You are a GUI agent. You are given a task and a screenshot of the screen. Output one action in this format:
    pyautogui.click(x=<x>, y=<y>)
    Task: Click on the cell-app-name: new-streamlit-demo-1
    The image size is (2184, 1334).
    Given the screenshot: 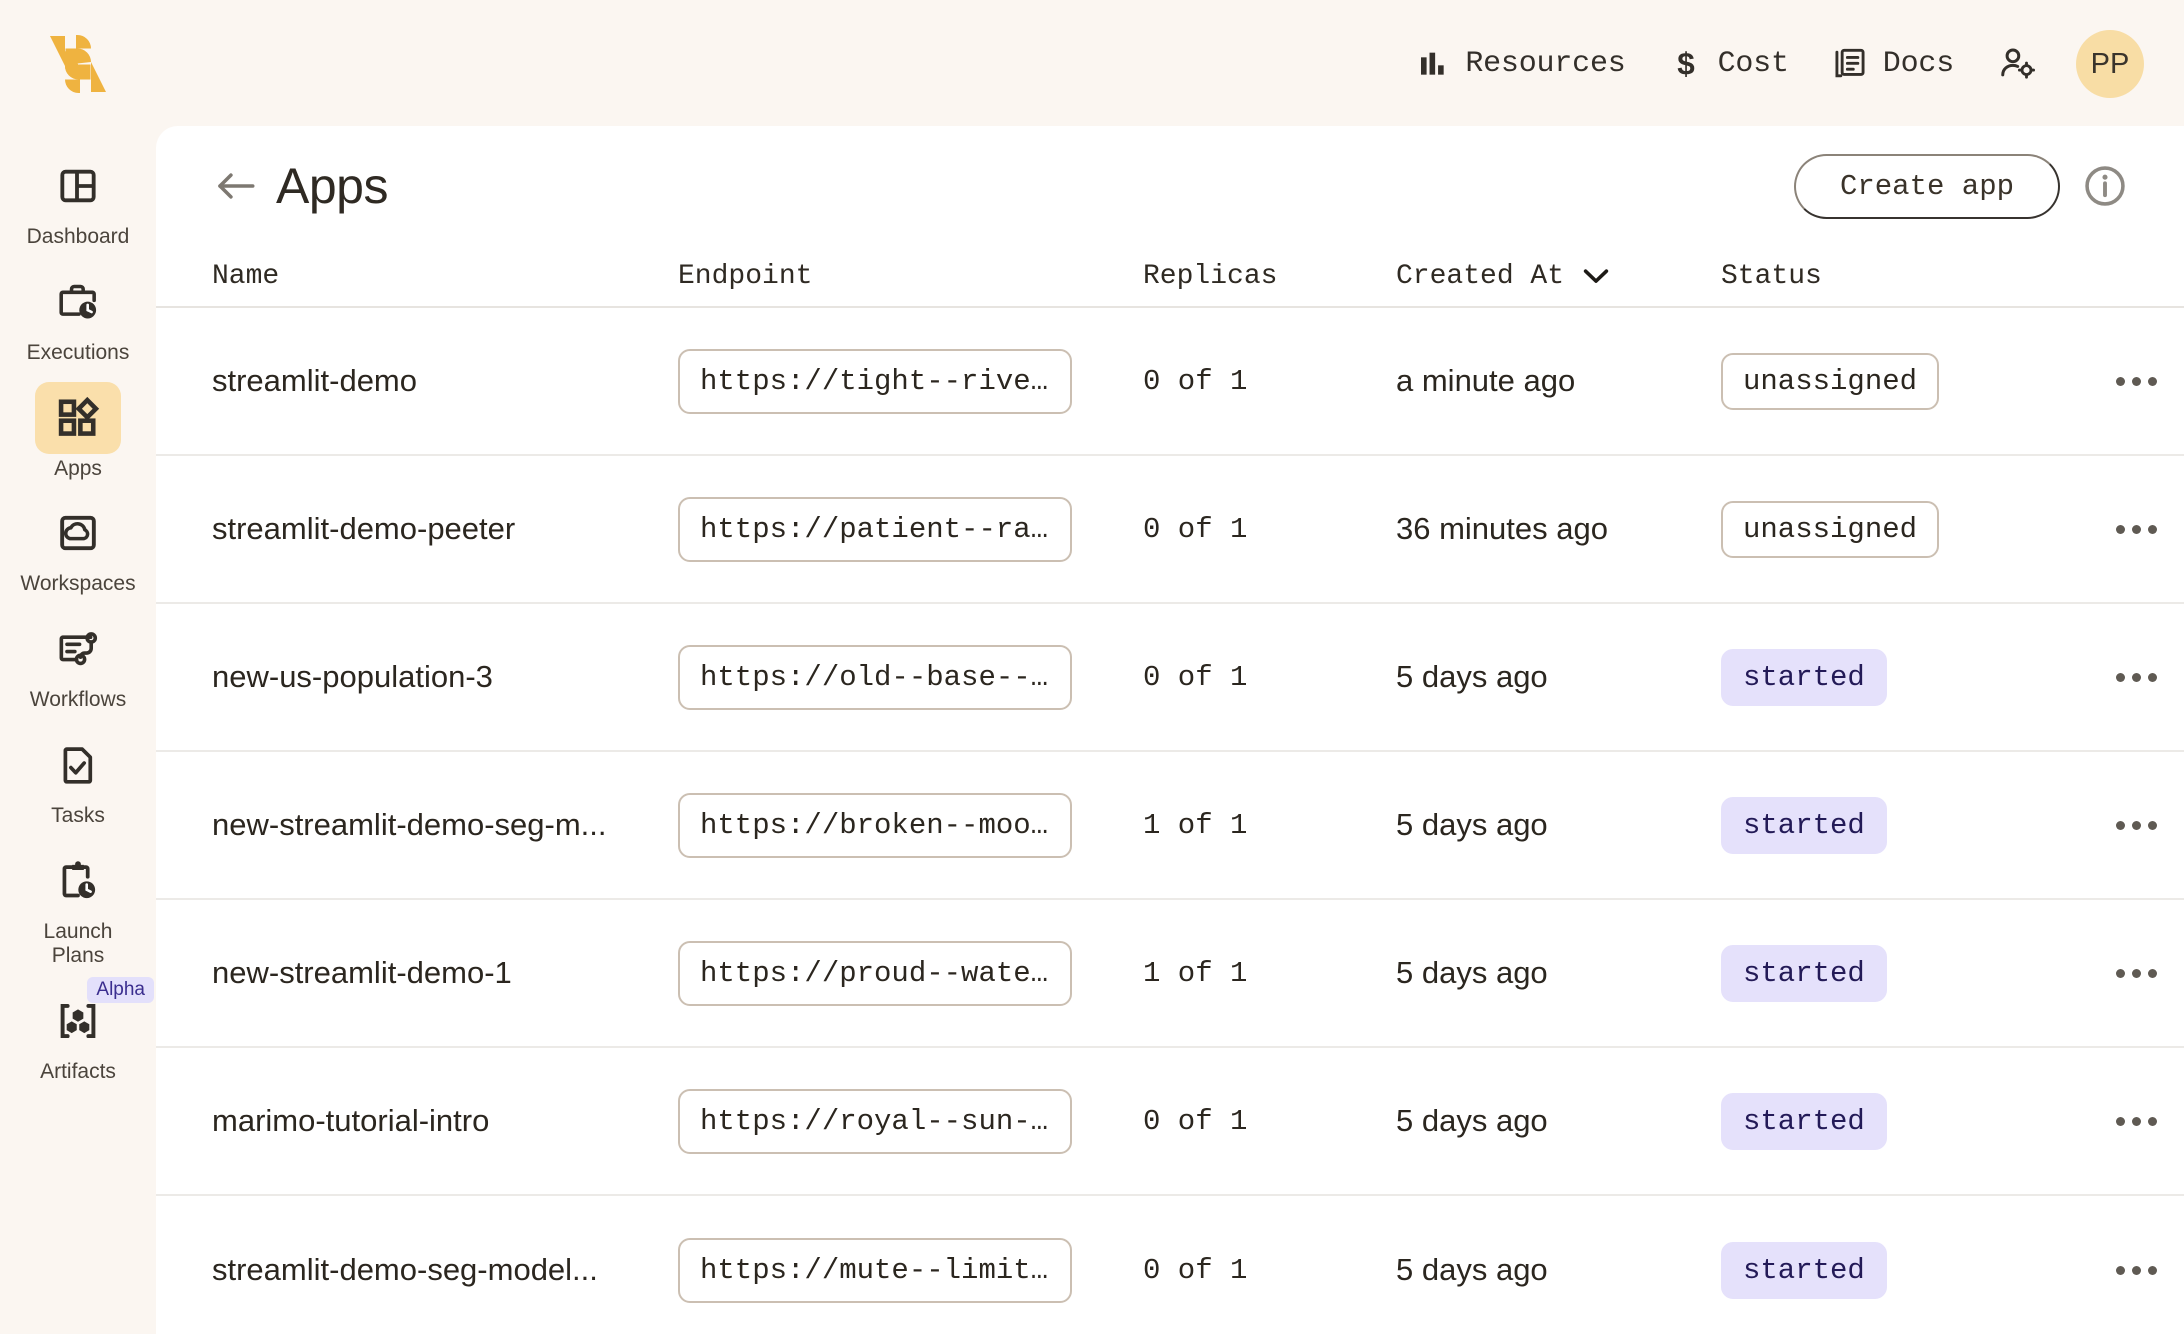 What is the action you would take?
    pyautogui.click(x=362, y=972)
    